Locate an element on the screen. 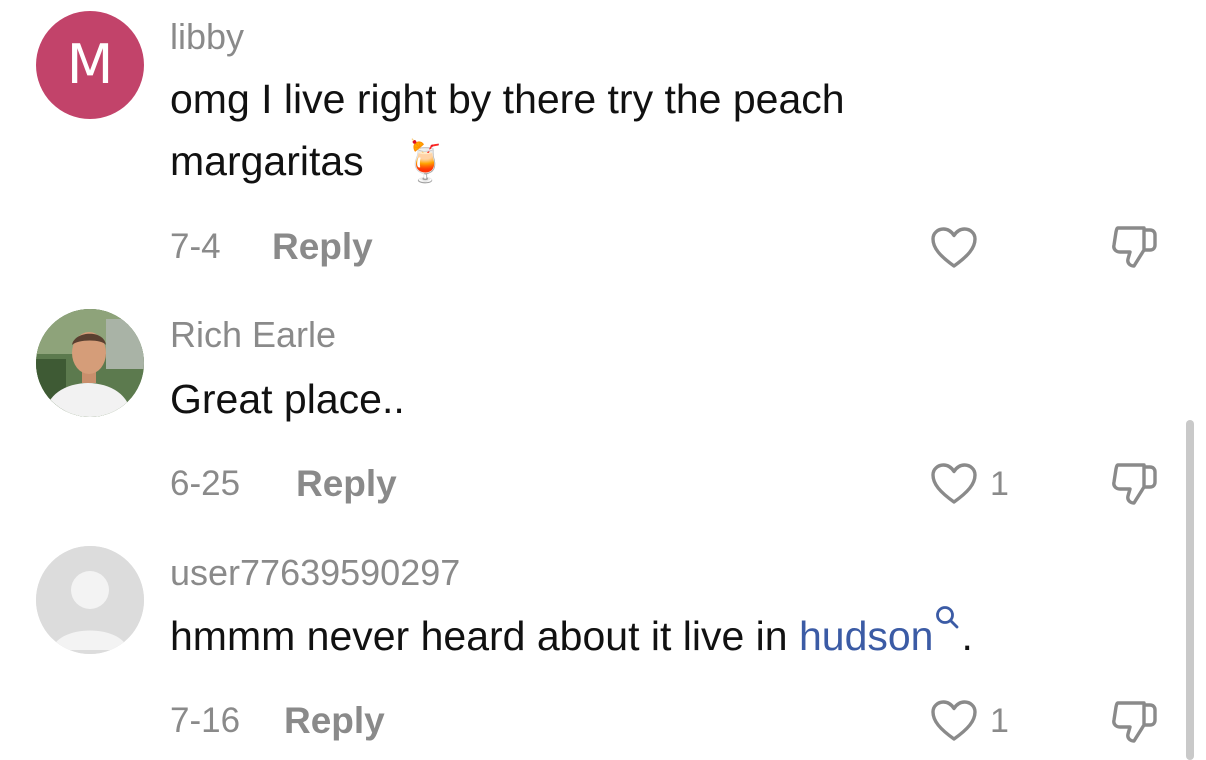 The width and height of the screenshot is (1206, 760). search-link: hudson is located at coordinates (866, 636).